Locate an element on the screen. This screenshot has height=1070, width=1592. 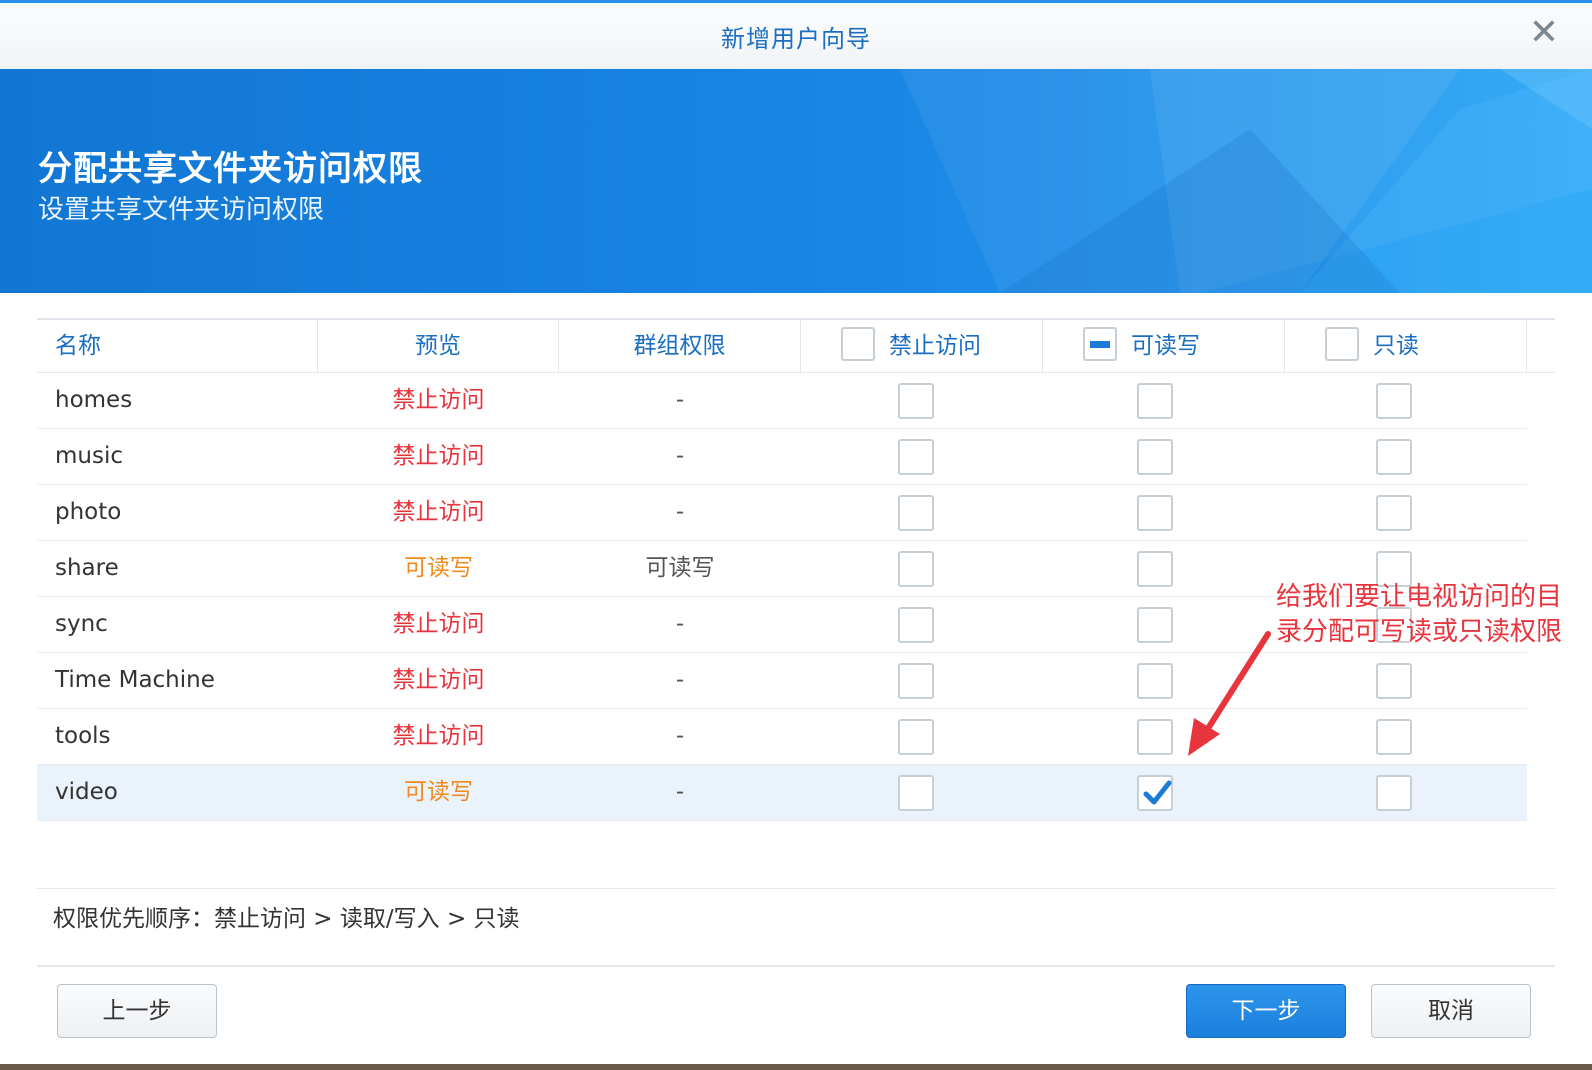
col-header-group: 群组权限 is located at coordinates (680, 346).